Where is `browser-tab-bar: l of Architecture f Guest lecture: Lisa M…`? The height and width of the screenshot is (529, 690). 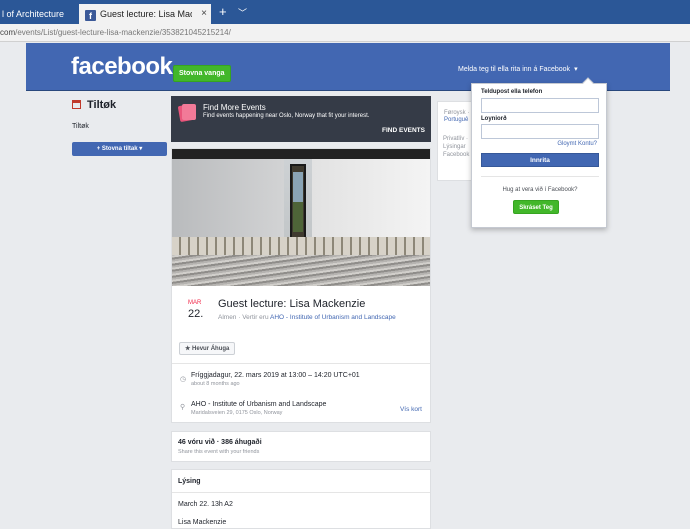
browser-tab-bar: l of Architecture f Guest lecture: Lisa M… is located at coordinates (345, 12).